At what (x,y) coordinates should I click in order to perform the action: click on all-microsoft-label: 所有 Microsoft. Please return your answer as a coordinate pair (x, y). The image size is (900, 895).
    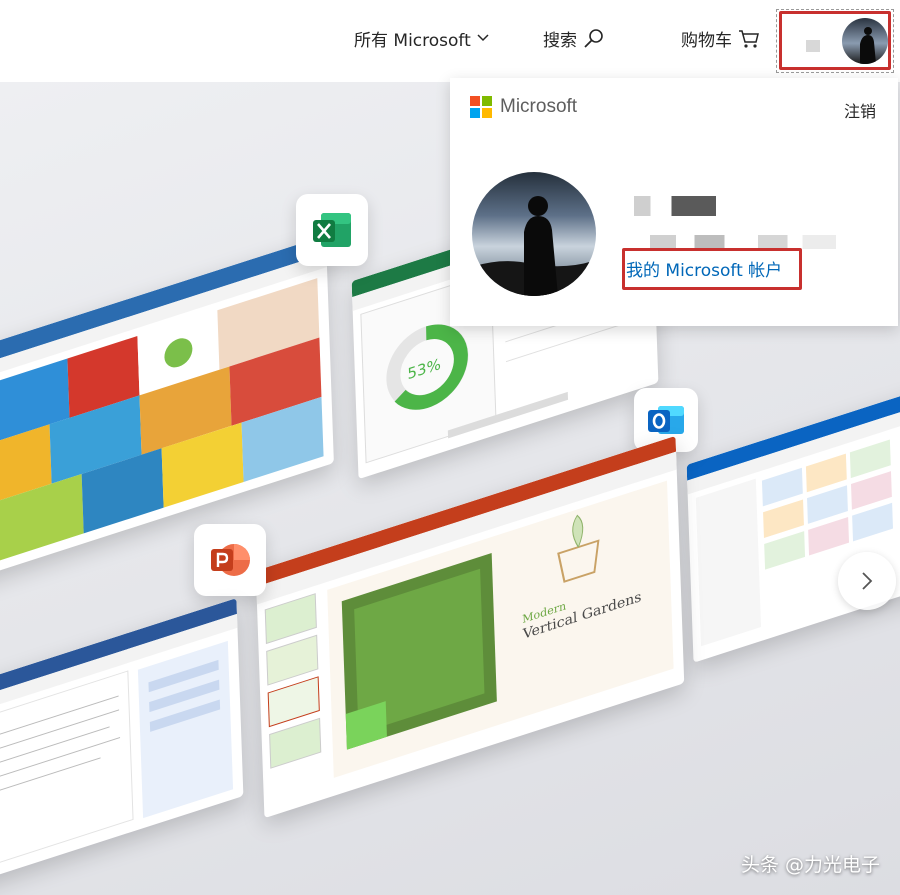
    Looking at the image, I should click on (412, 41).